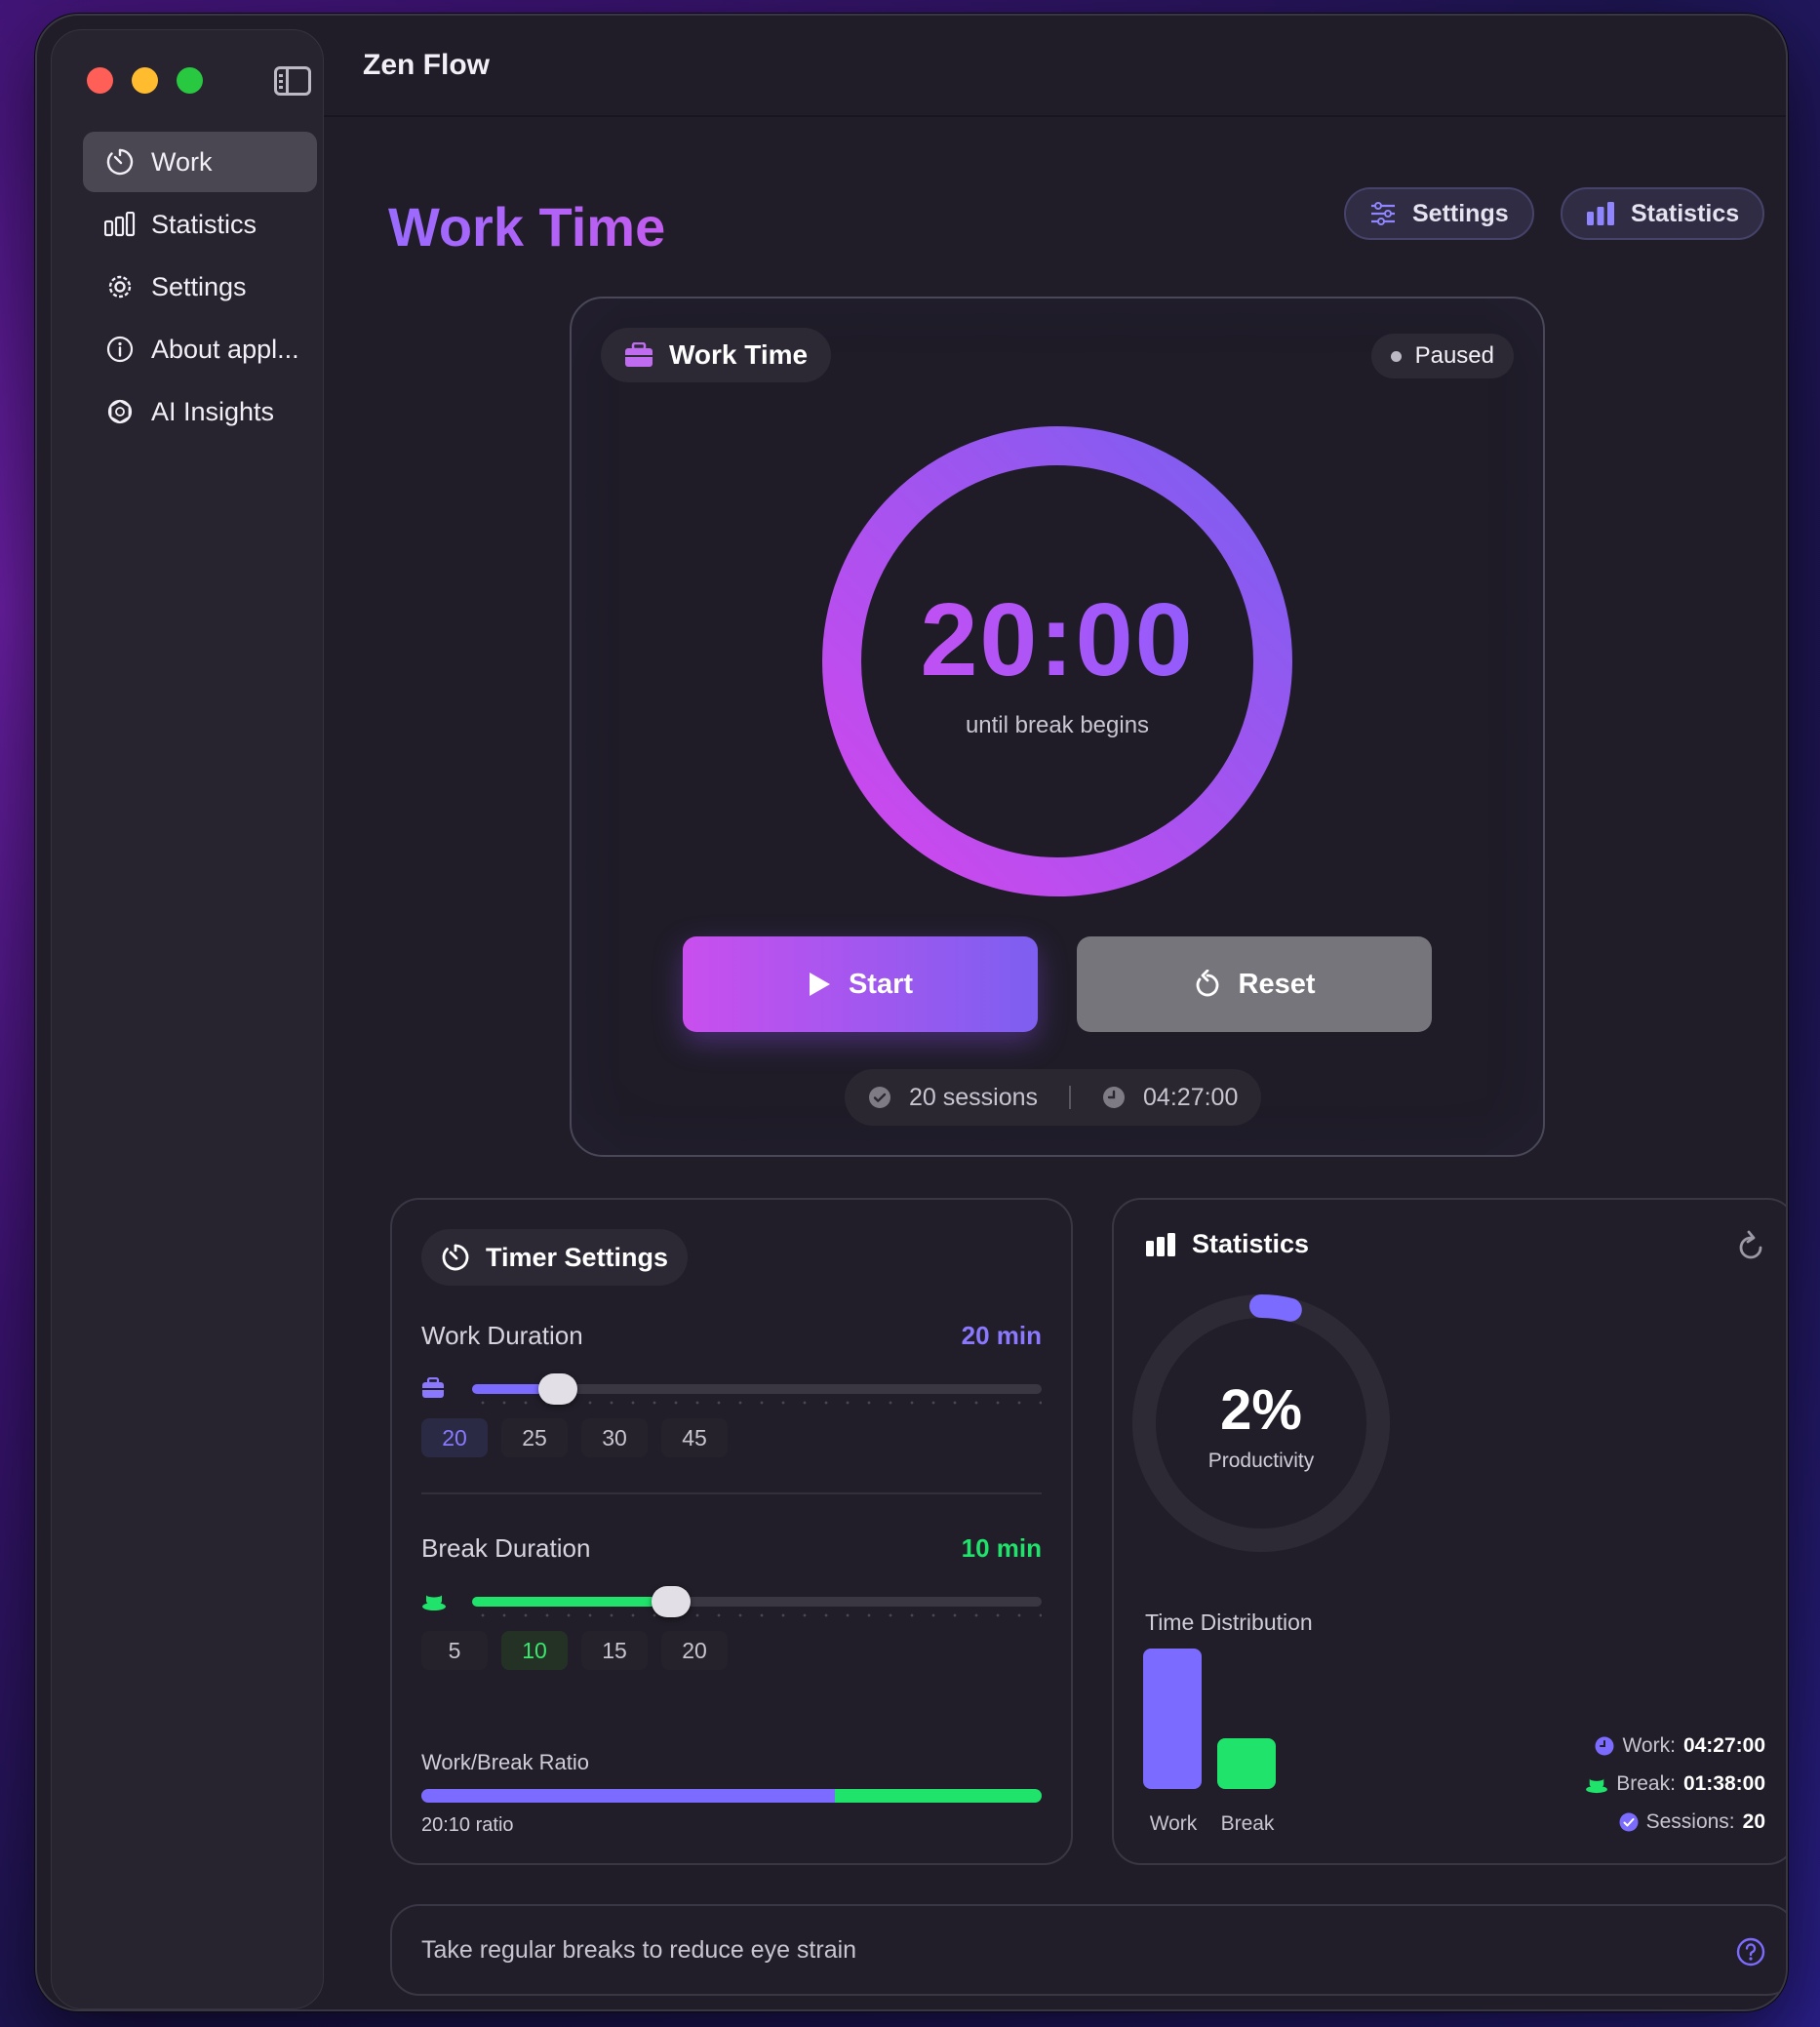 This screenshot has height=2027, width=1820. What do you see at coordinates (454, 1437) in the screenshot?
I see `work-preset-20: 20` at bounding box center [454, 1437].